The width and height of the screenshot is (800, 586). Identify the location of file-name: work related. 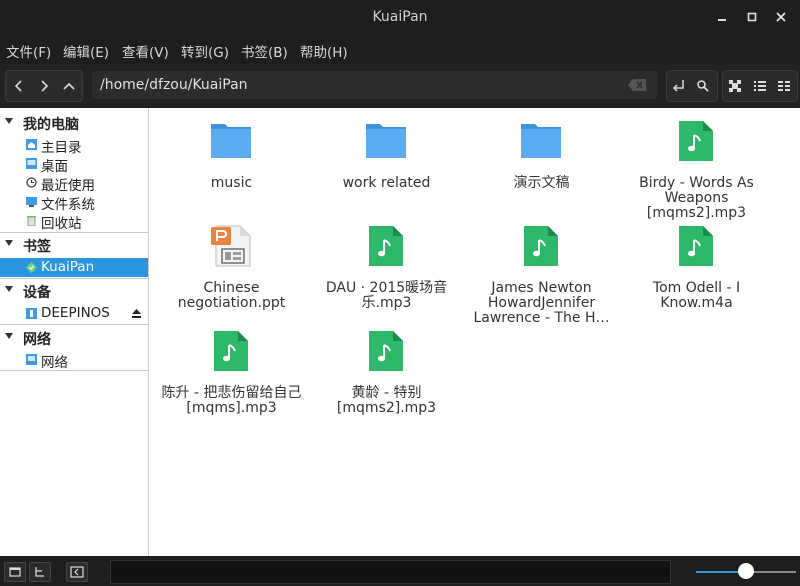
(386, 183).